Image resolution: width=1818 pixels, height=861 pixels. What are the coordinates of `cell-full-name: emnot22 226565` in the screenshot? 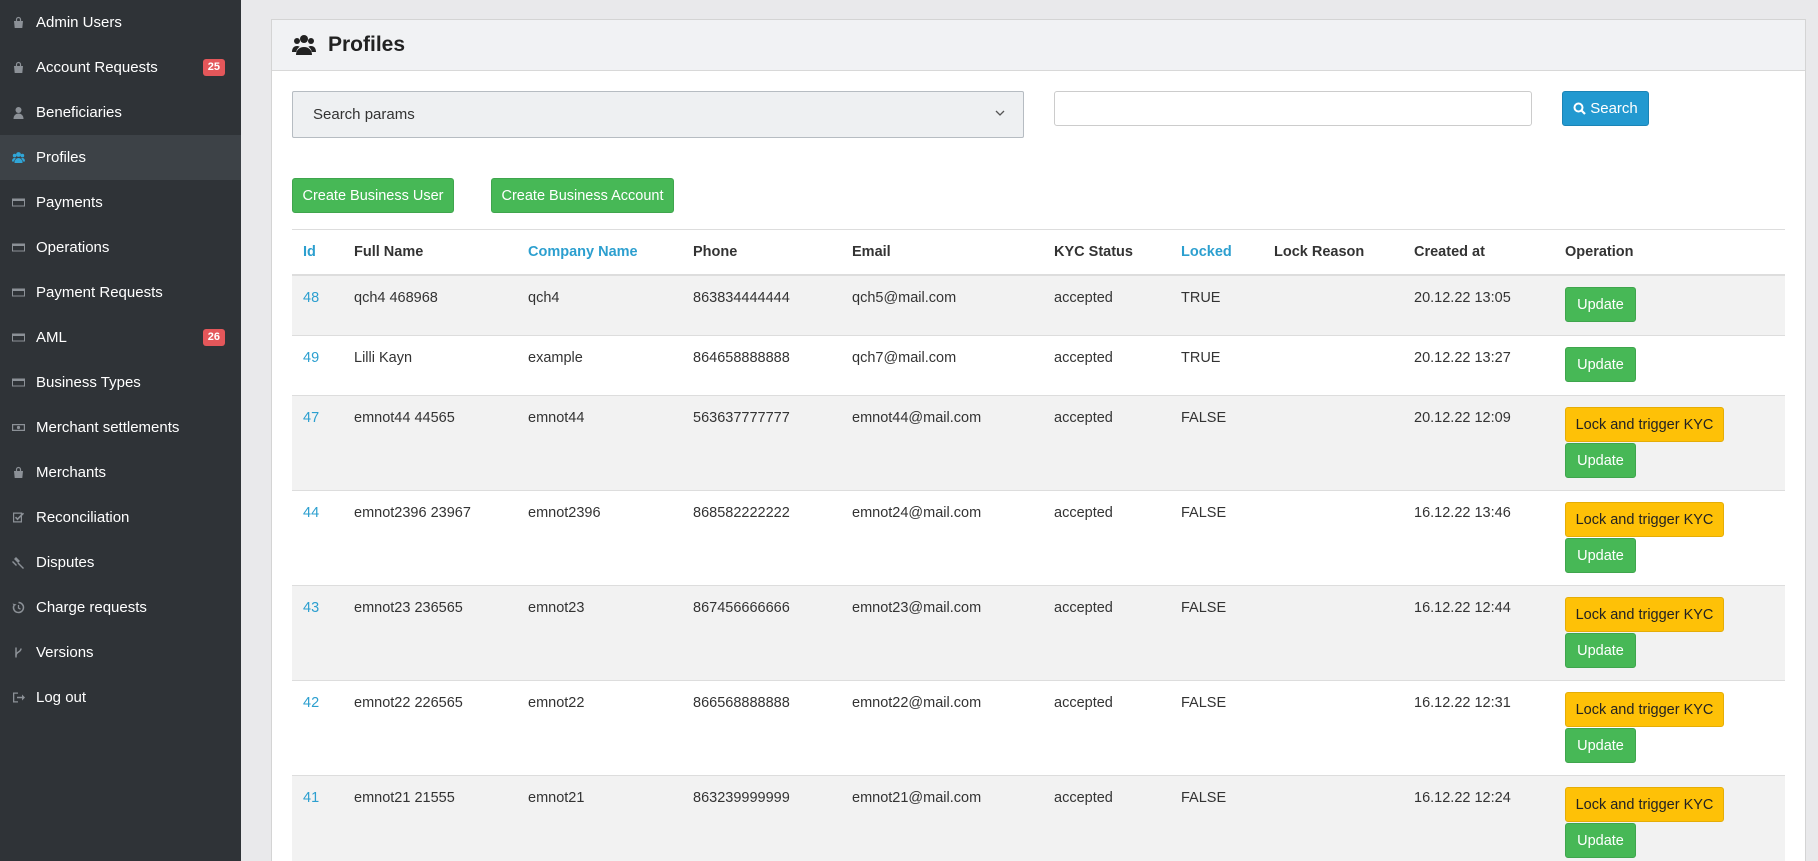 It's located at (408, 703).